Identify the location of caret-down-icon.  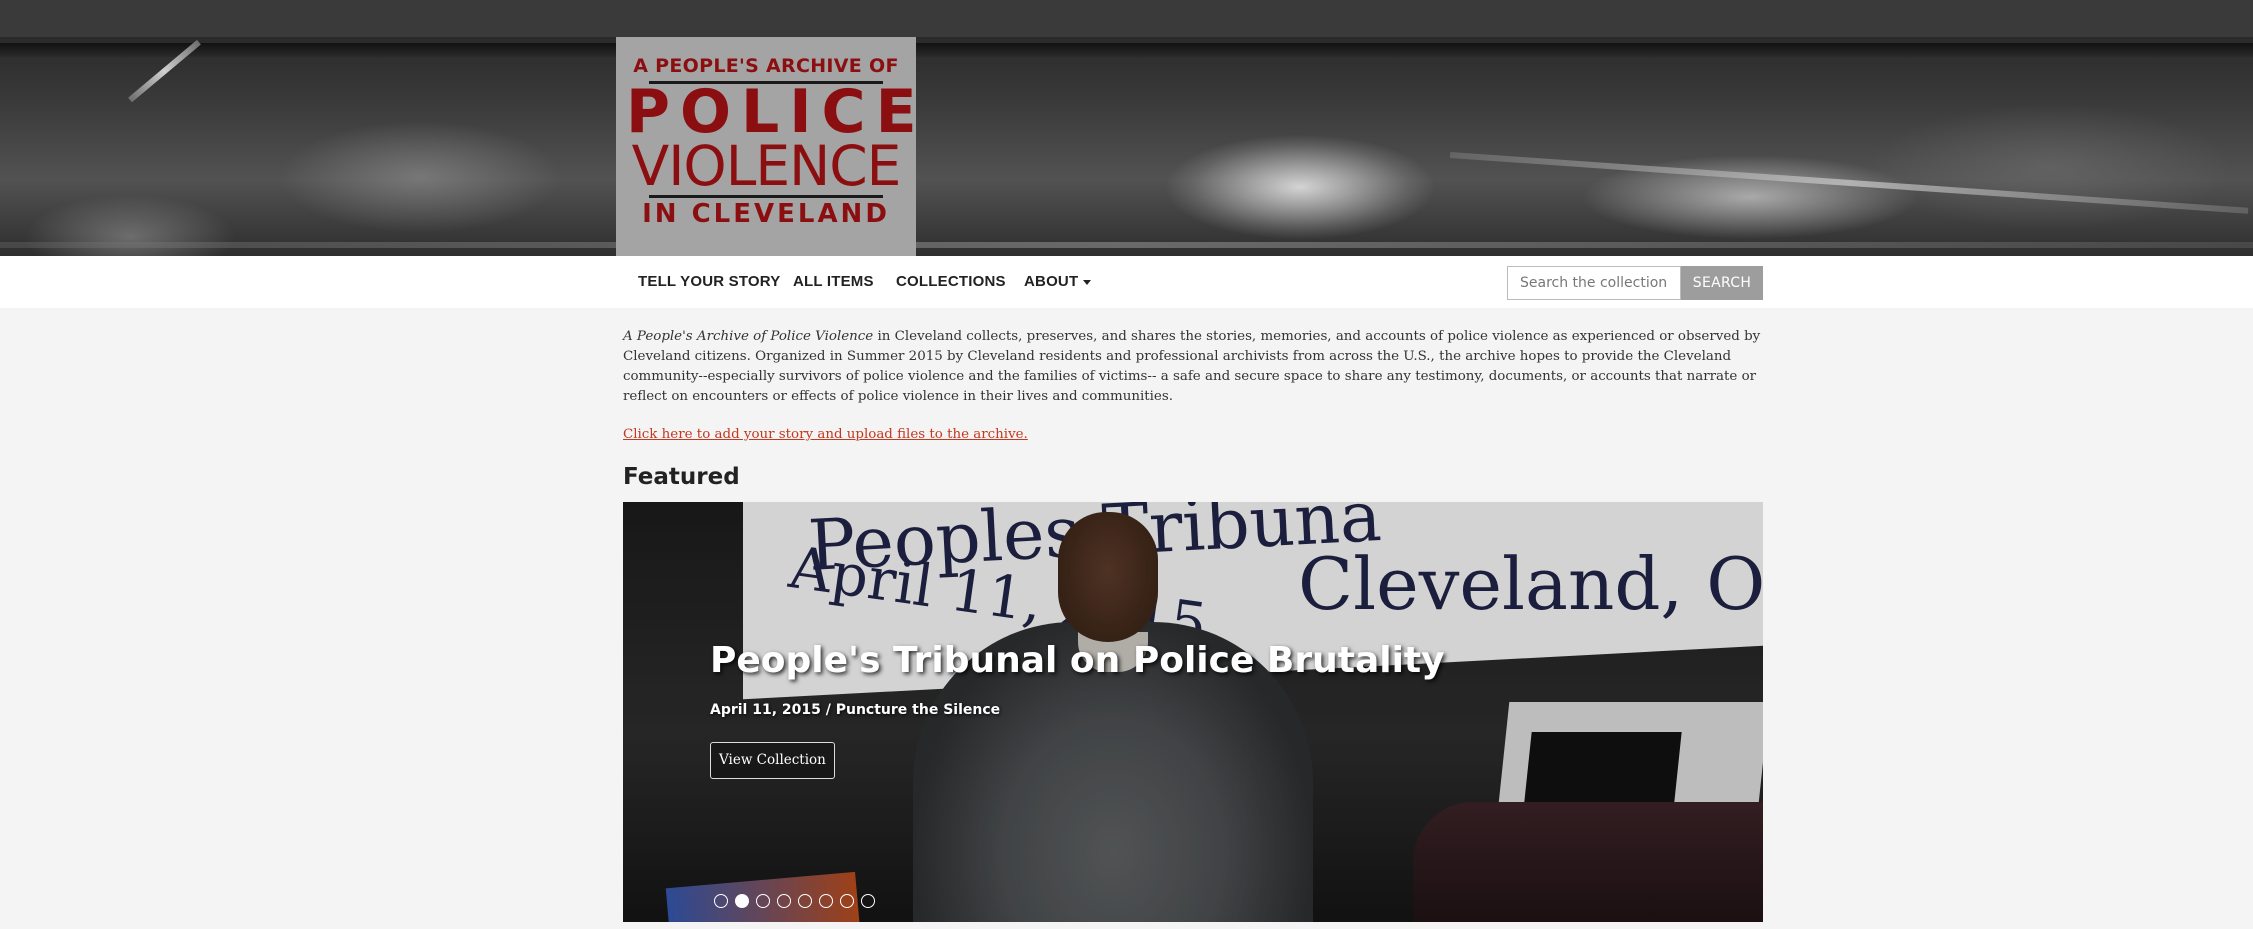
(1087, 282).